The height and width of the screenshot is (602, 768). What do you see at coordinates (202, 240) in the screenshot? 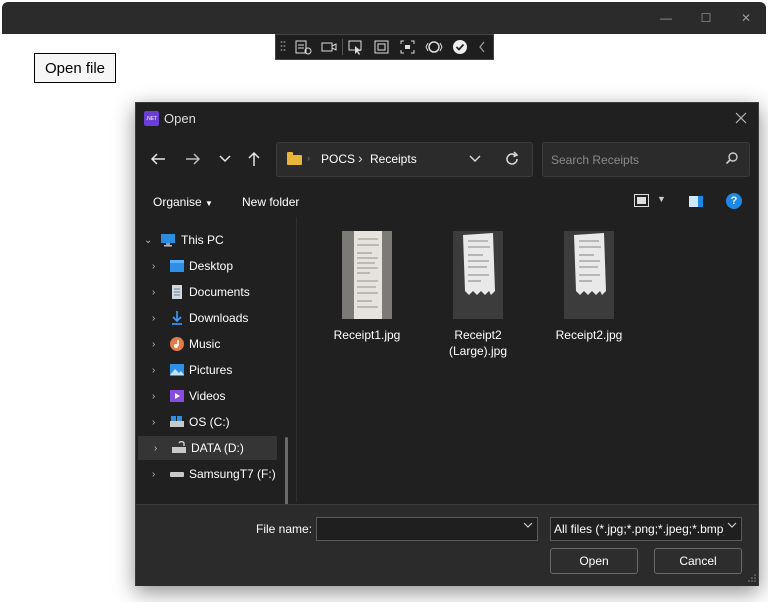
I see `nav-label: This PC` at bounding box center [202, 240].